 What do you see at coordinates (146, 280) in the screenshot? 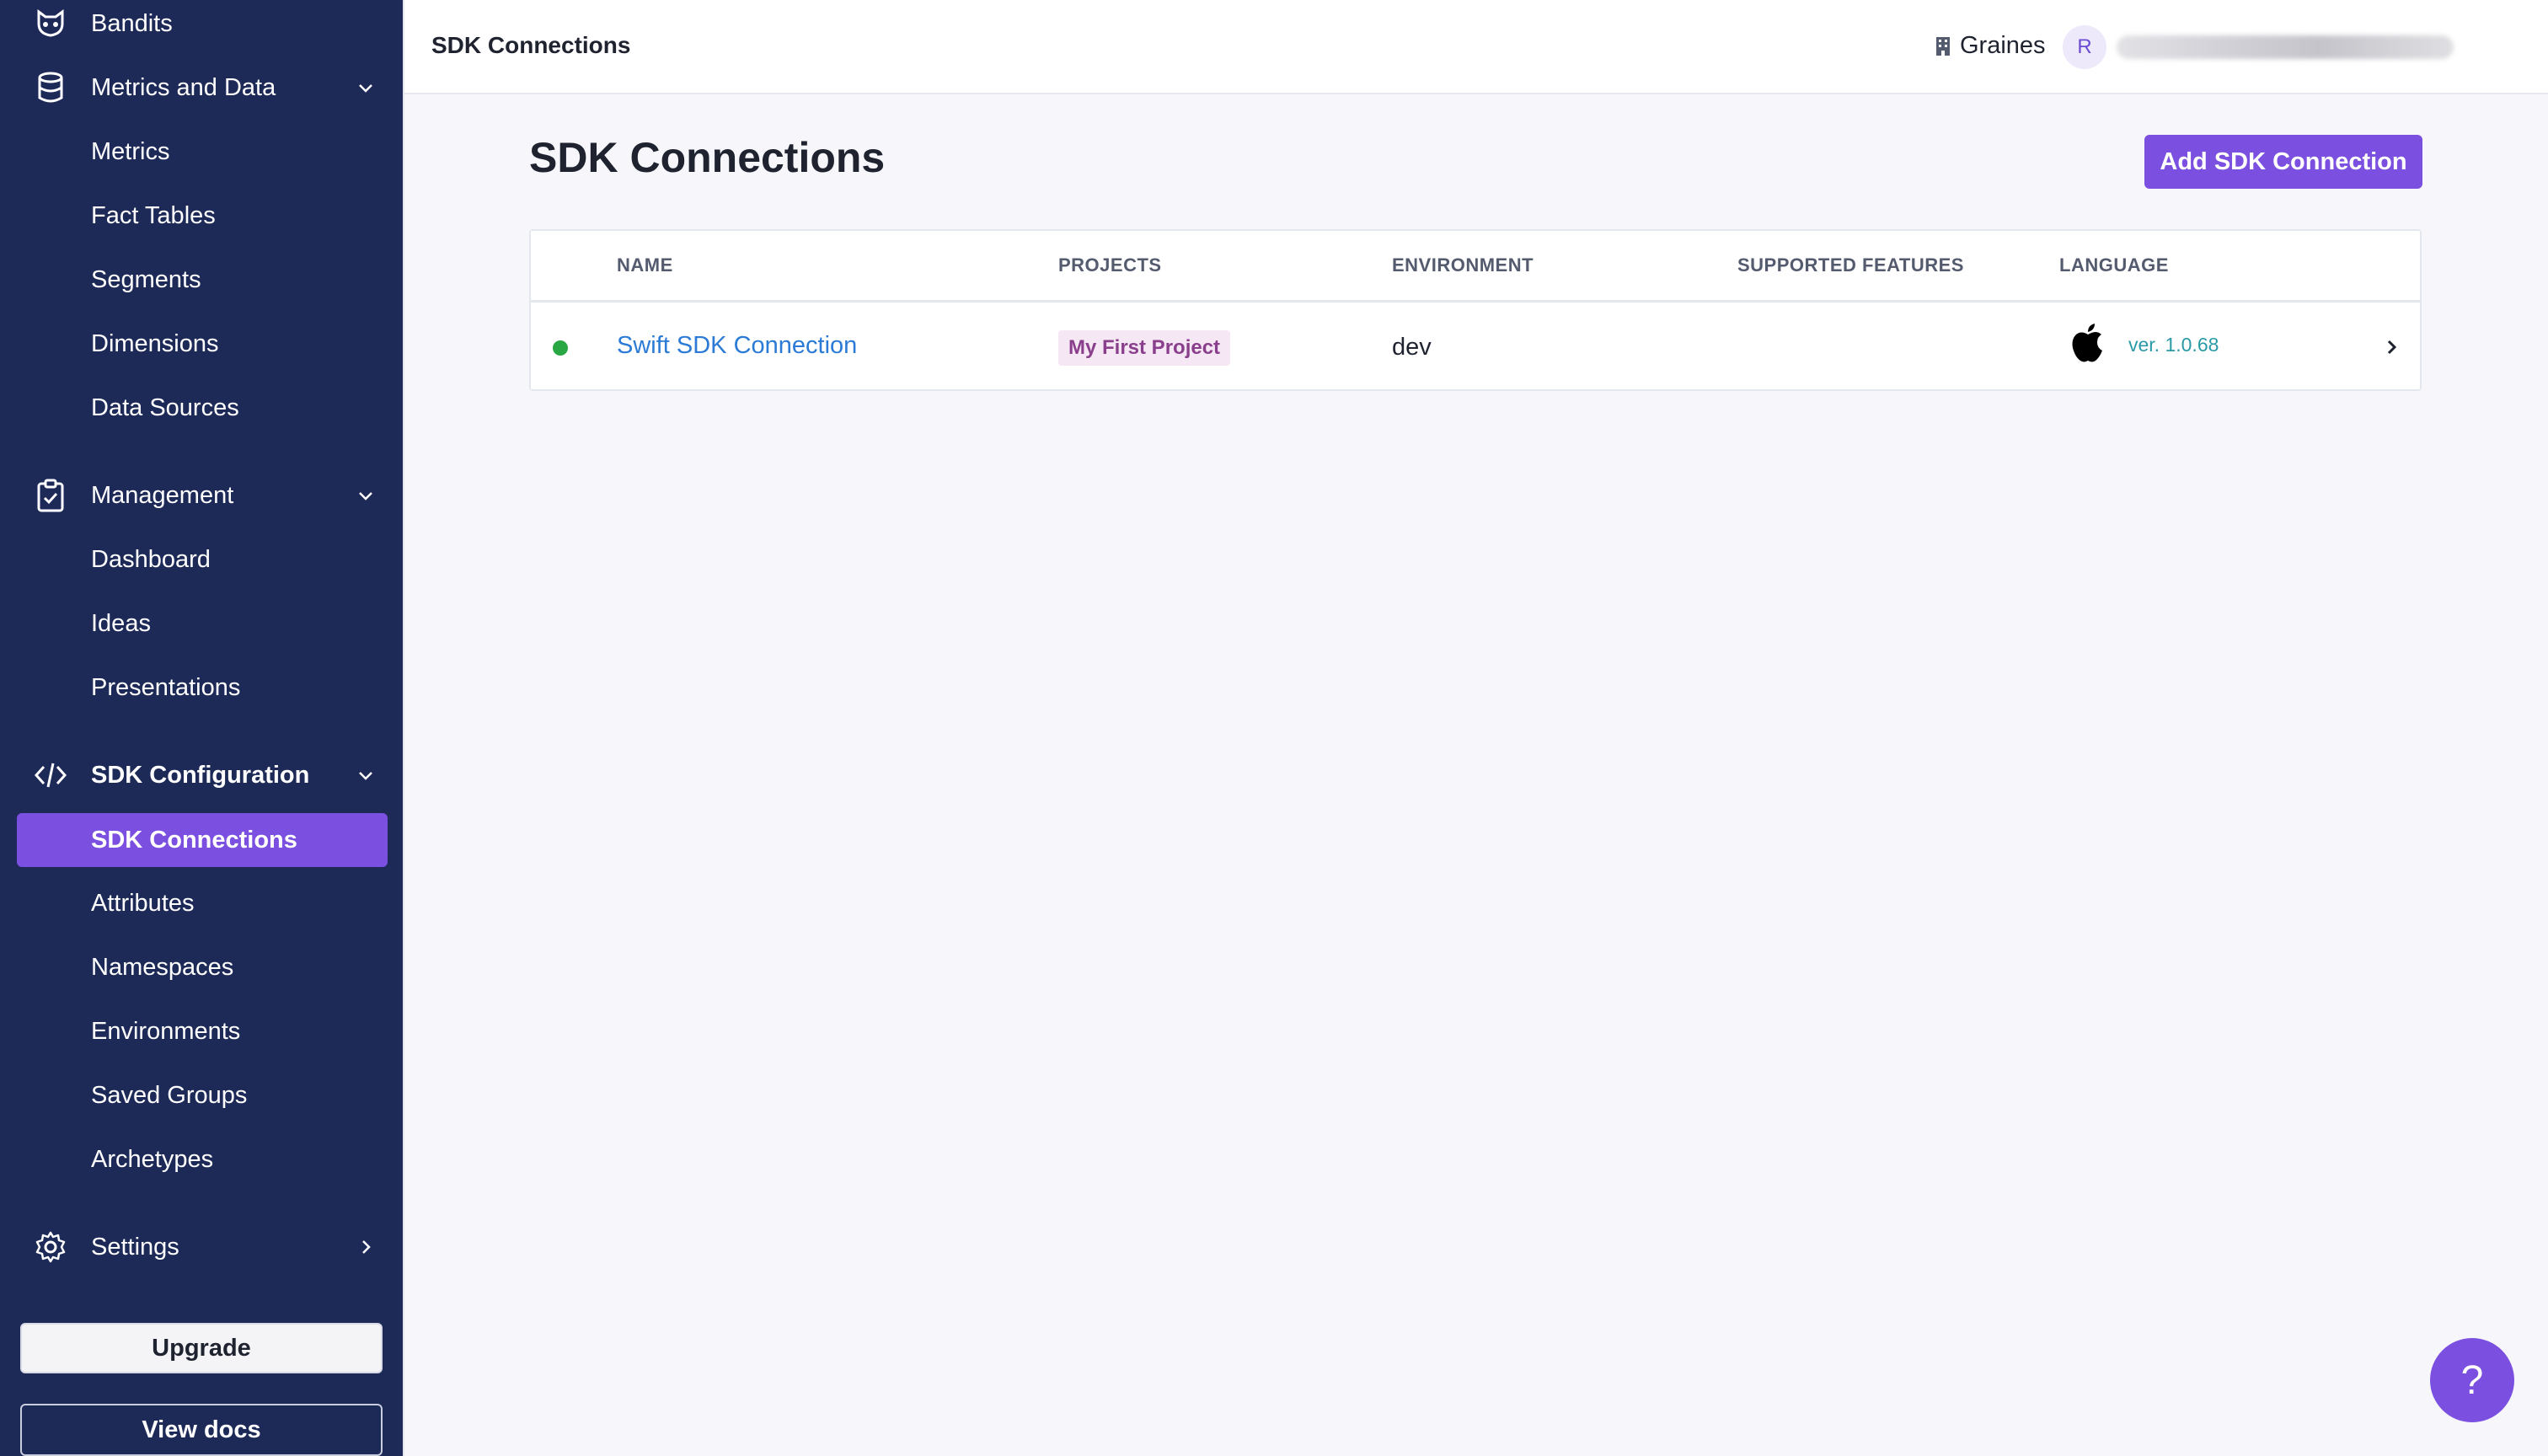
I see `sidebar-item-segments: Segments` at bounding box center [146, 280].